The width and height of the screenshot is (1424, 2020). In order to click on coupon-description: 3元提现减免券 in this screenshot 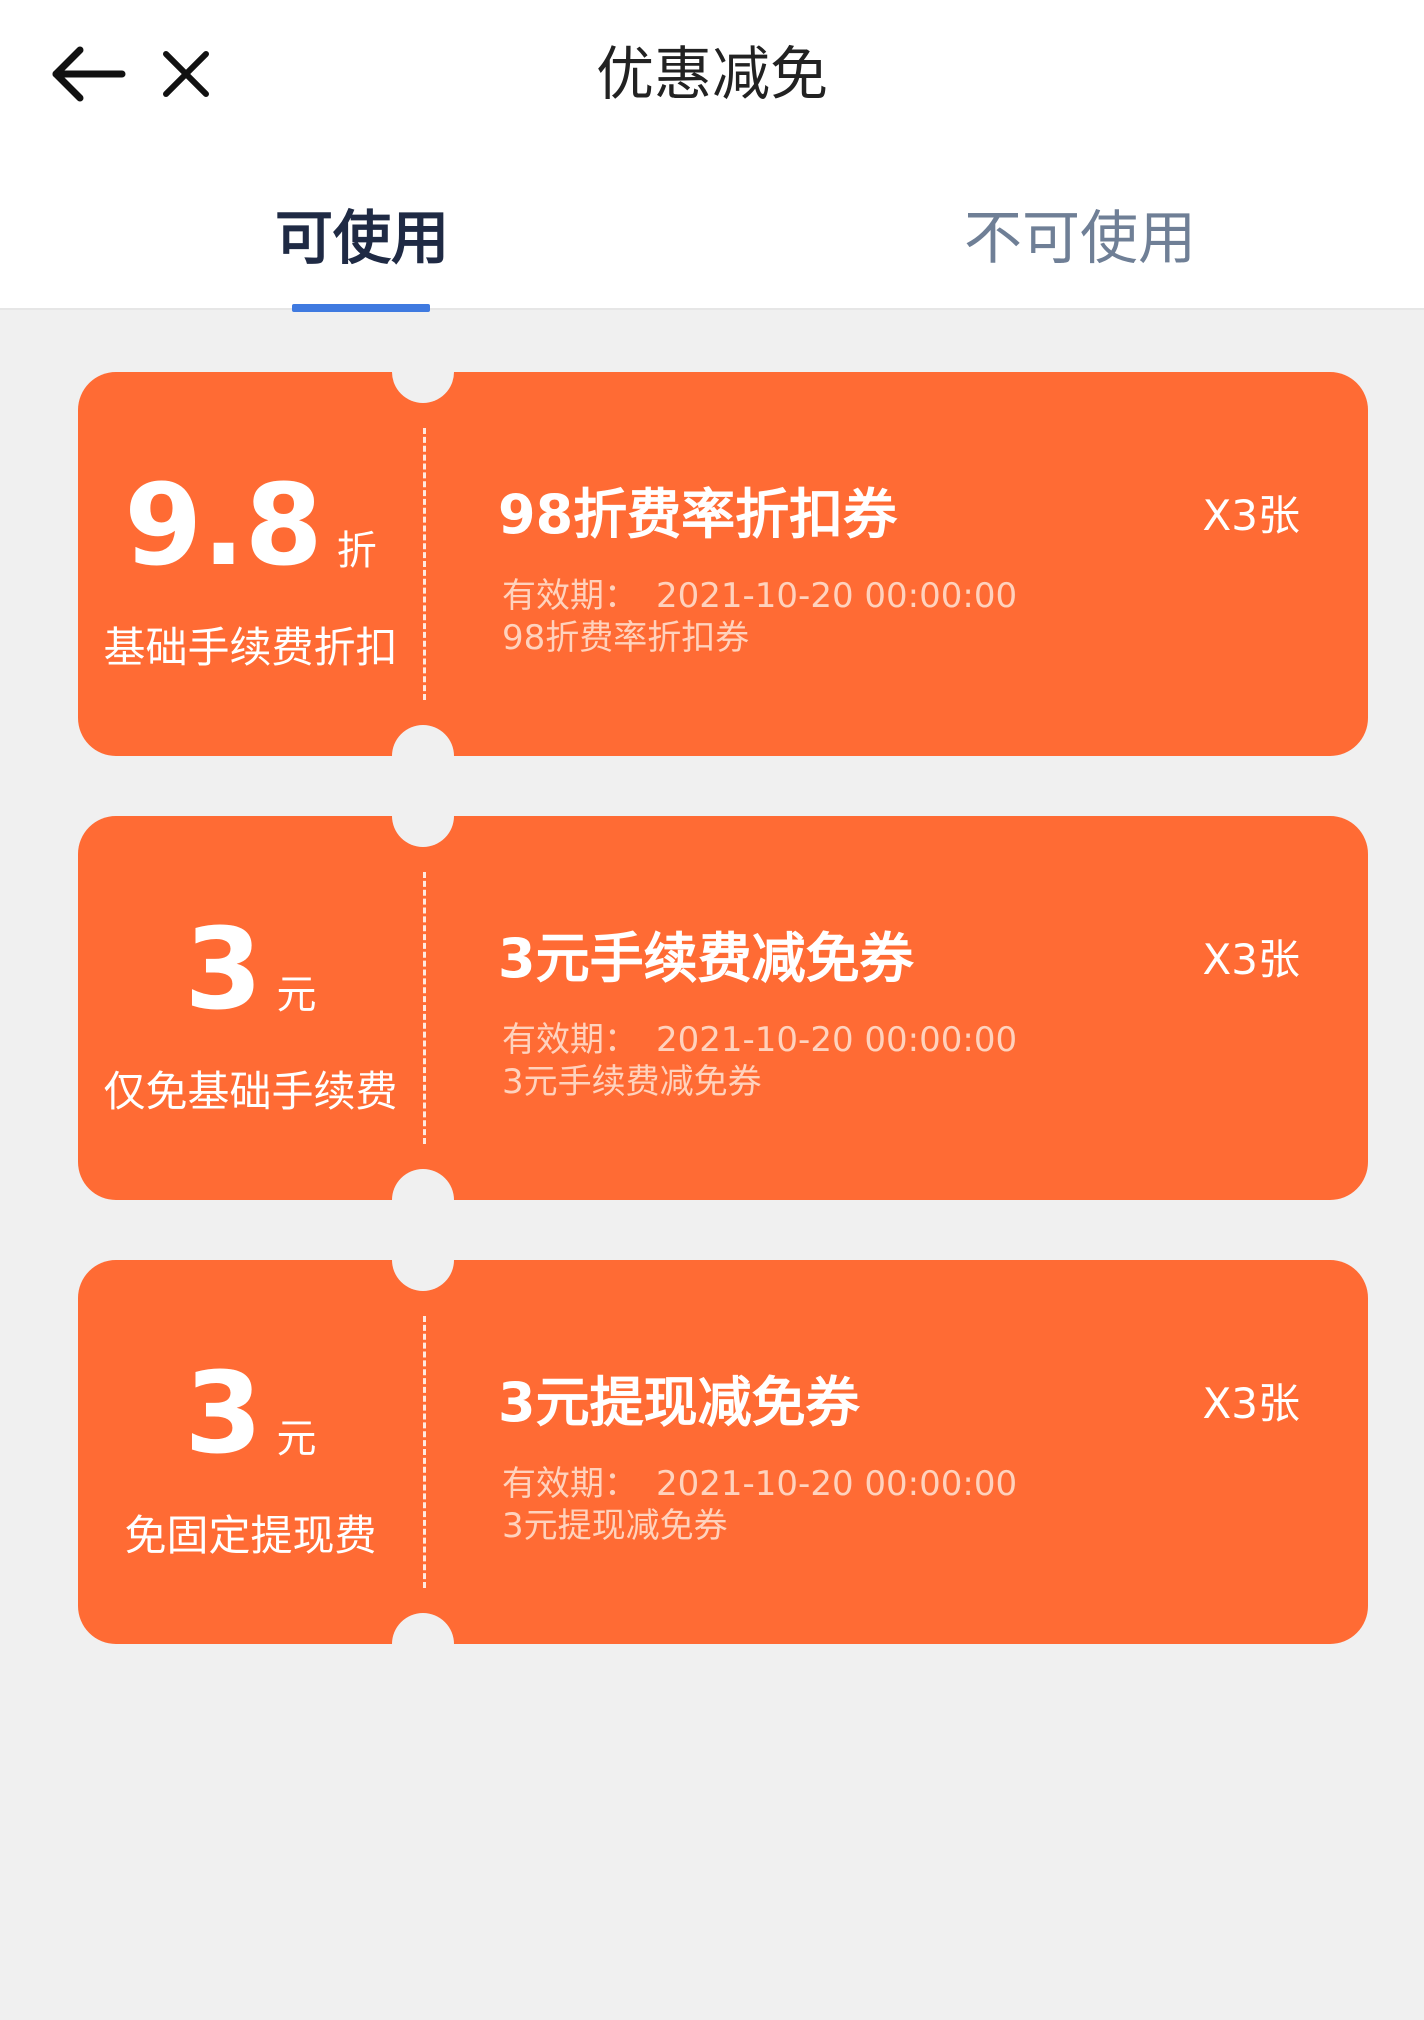, I will do `click(615, 1526)`.